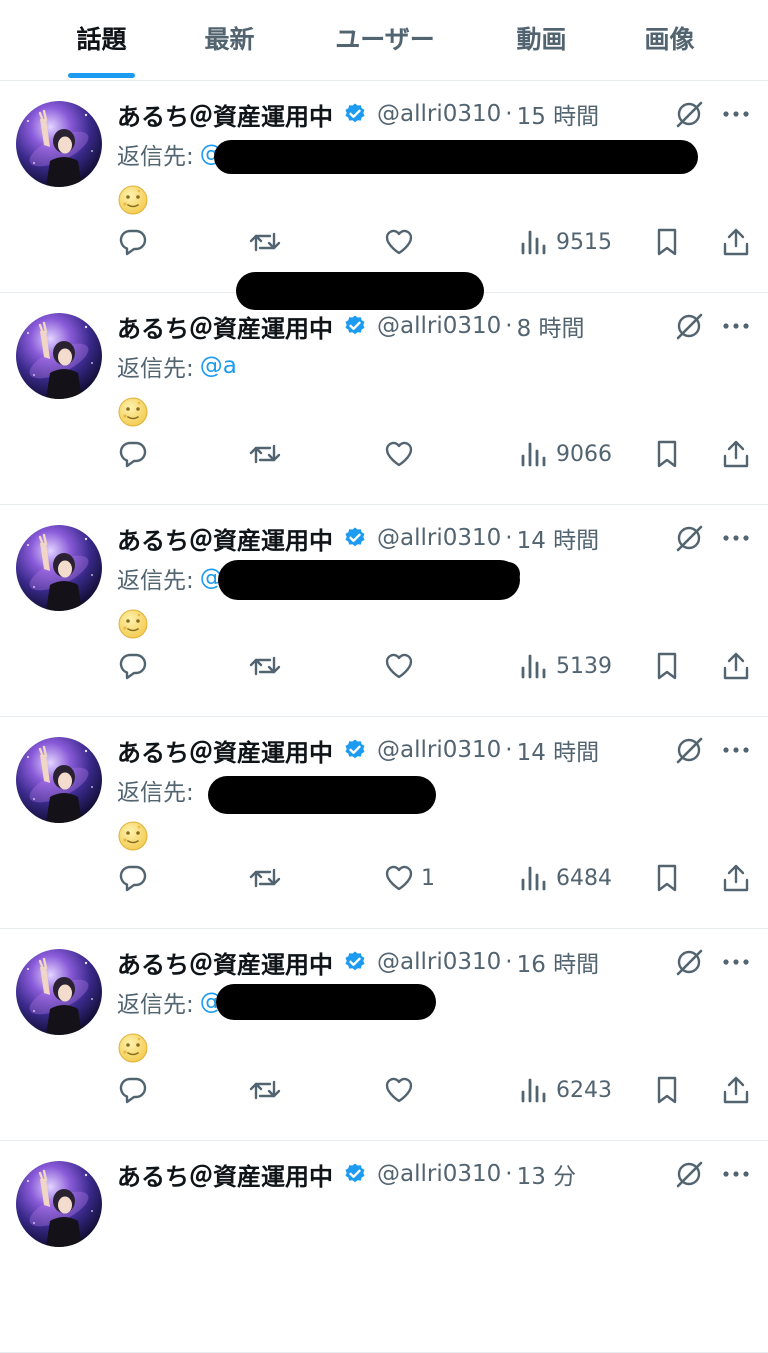 Image resolution: width=768 pixels, height=1353 pixels. I want to click on timestamp: 16 時間, so click(558, 962).